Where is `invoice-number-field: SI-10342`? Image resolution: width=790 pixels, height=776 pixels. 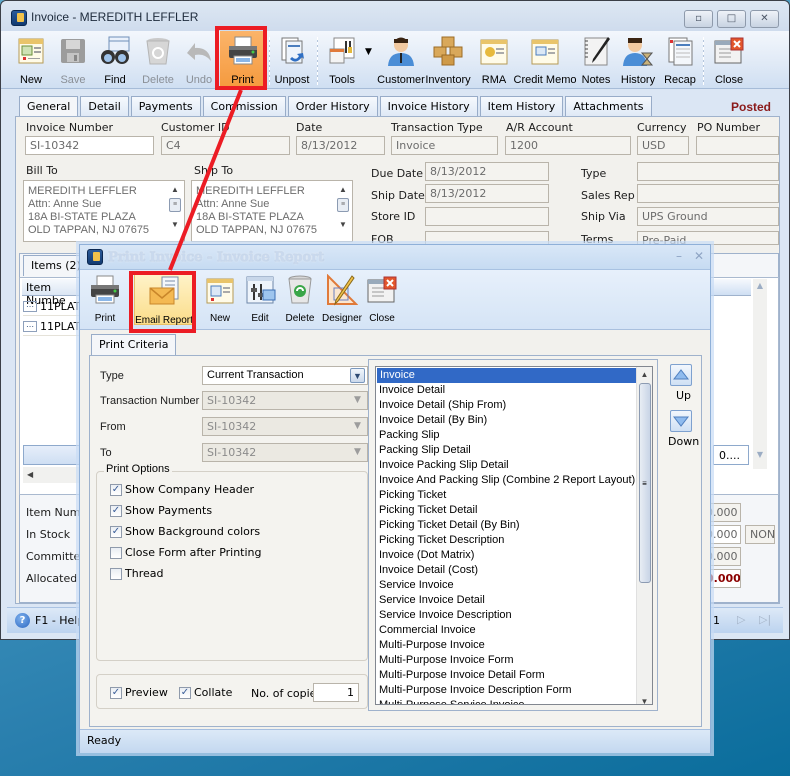
invoice-number-field: SI-10342 is located at coordinates (89, 145).